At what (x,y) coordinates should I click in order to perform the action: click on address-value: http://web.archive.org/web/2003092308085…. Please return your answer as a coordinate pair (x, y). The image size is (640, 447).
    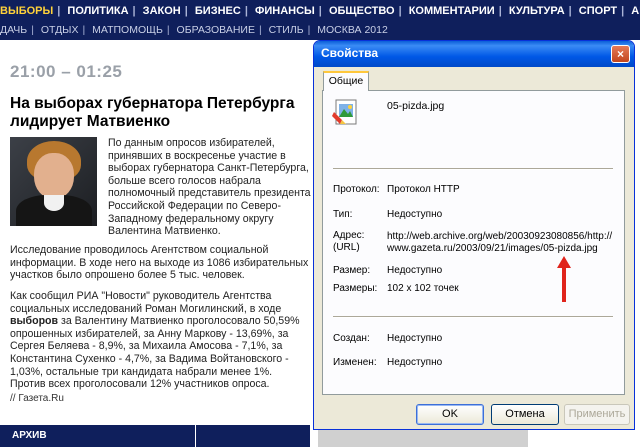
    Looking at the image, I should click on (502, 243).